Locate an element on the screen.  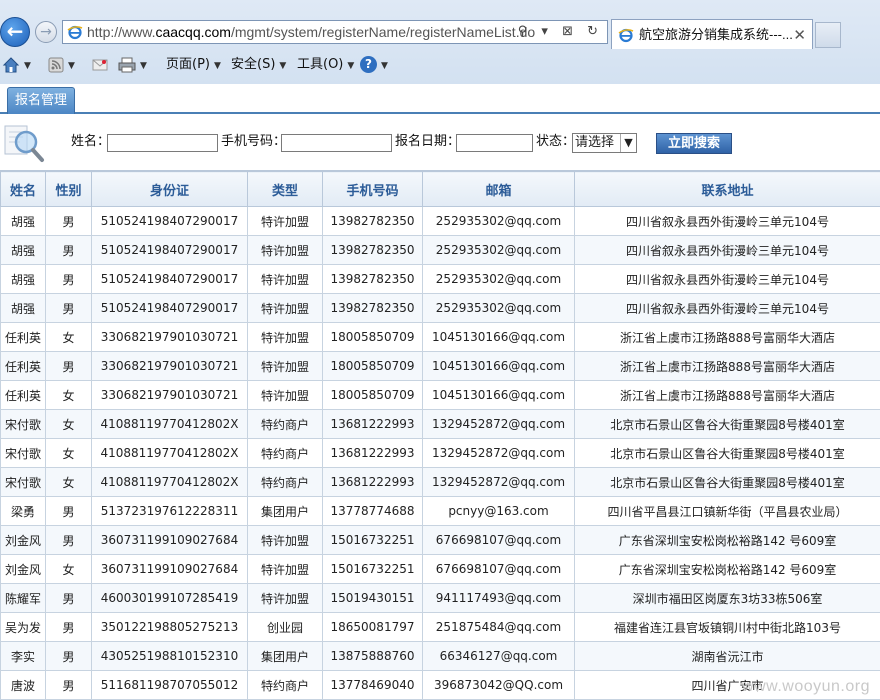
date-input is located at coordinates (494, 143).